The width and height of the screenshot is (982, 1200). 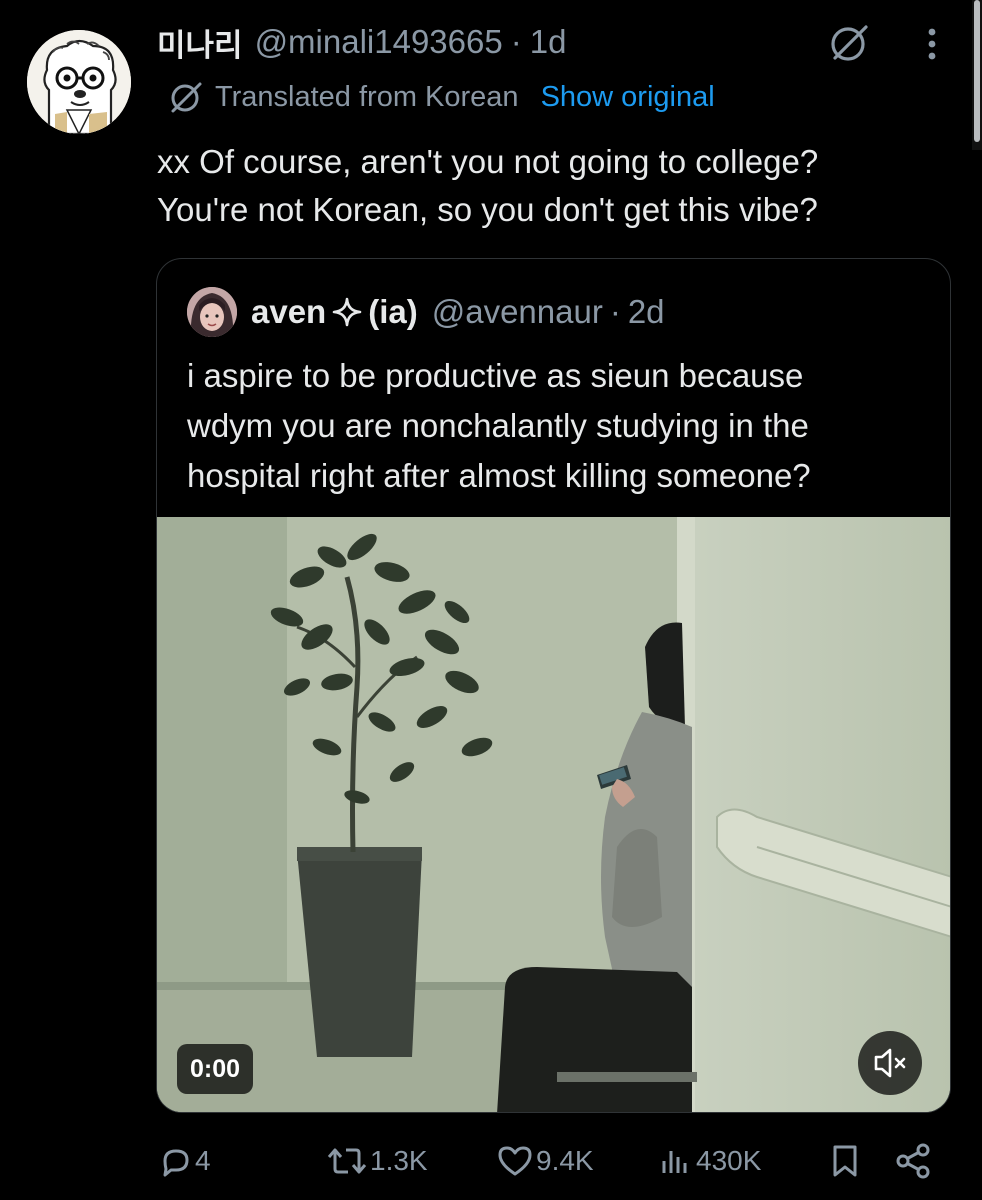 I want to click on tweet-header: 미나리 @minali1493665 · 1d, so click(x=361, y=42).